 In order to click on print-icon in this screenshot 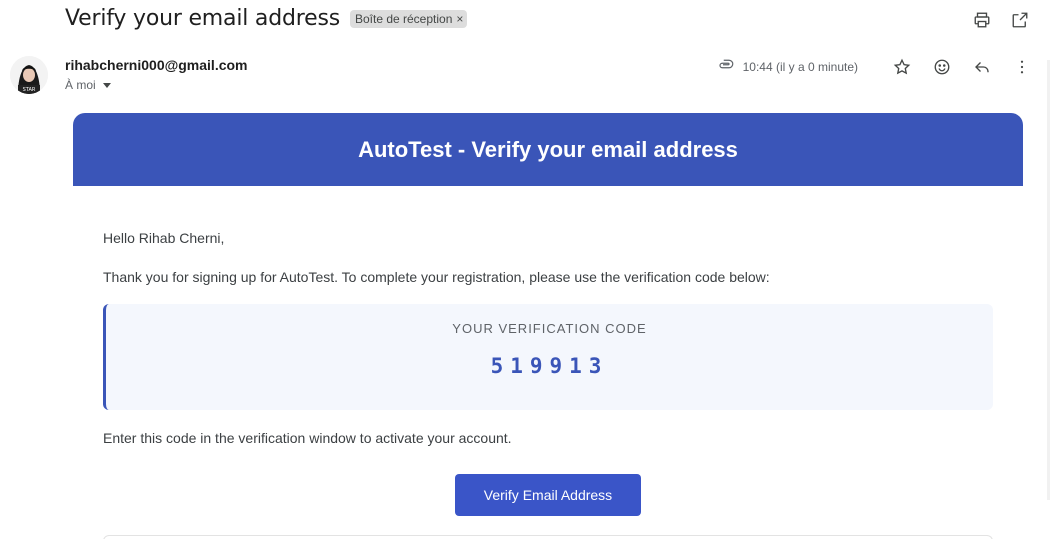, I will do `click(982, 20)`.